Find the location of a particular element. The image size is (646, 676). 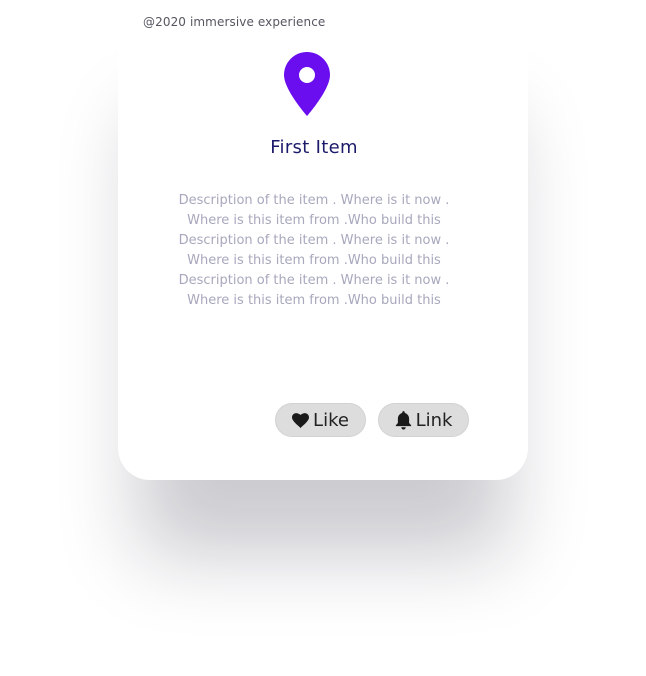

location-pin-icon is located at coordinates (307, 84).